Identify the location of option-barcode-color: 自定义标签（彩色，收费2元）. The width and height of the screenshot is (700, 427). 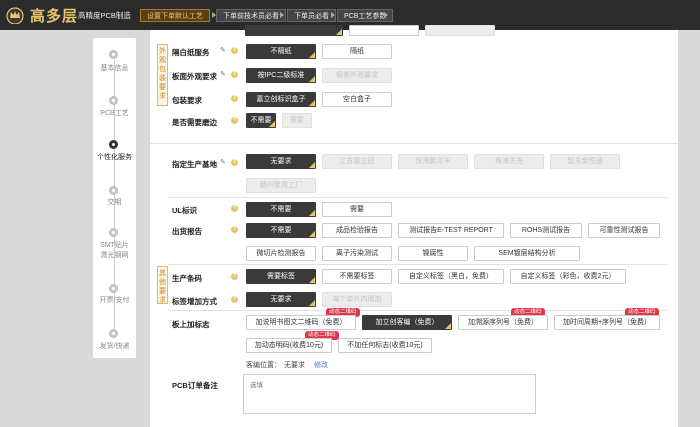
(568, 276).